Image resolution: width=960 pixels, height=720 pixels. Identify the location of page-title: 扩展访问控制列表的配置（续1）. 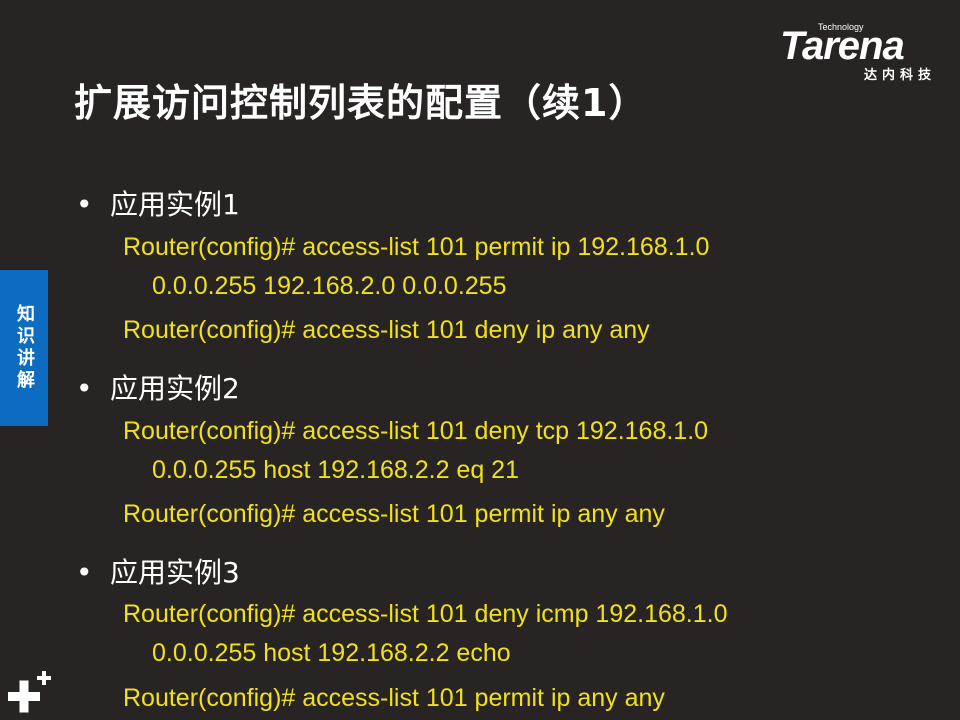
(361, 103).